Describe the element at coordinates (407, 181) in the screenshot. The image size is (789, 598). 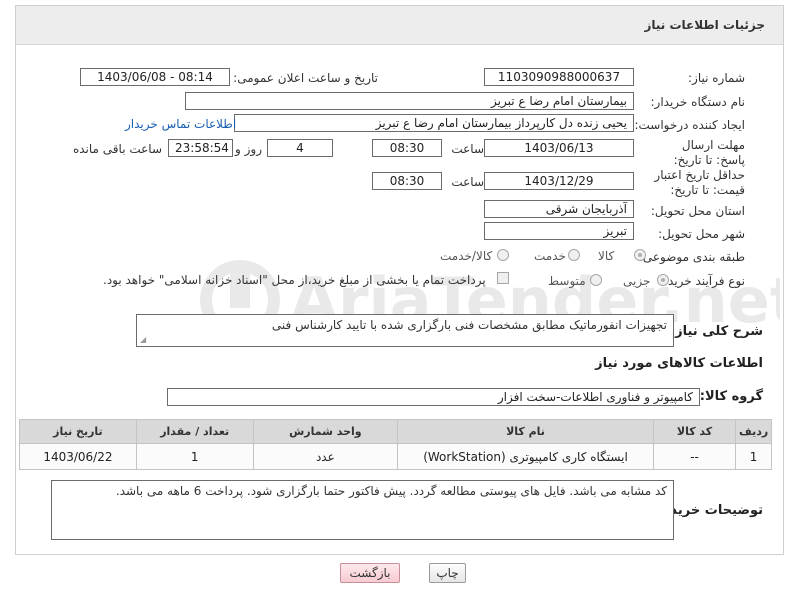
I see `validity-time-field: 08:30` at that location.